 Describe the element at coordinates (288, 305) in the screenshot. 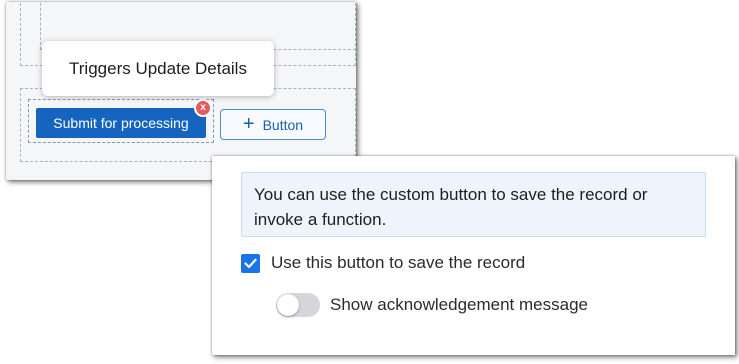

I see `toggle-knob` at that location.